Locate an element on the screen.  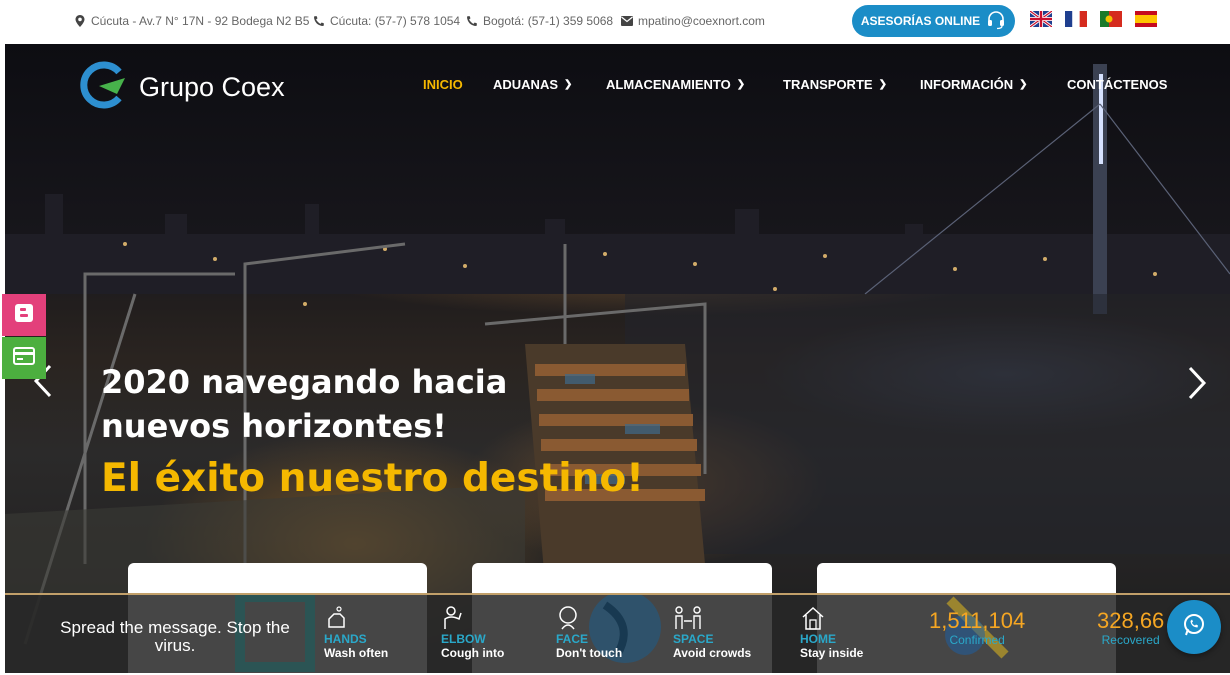
phone-cucuta: Cúcuta: (57-7) 578 1054 is located at coordinates (386, 21).